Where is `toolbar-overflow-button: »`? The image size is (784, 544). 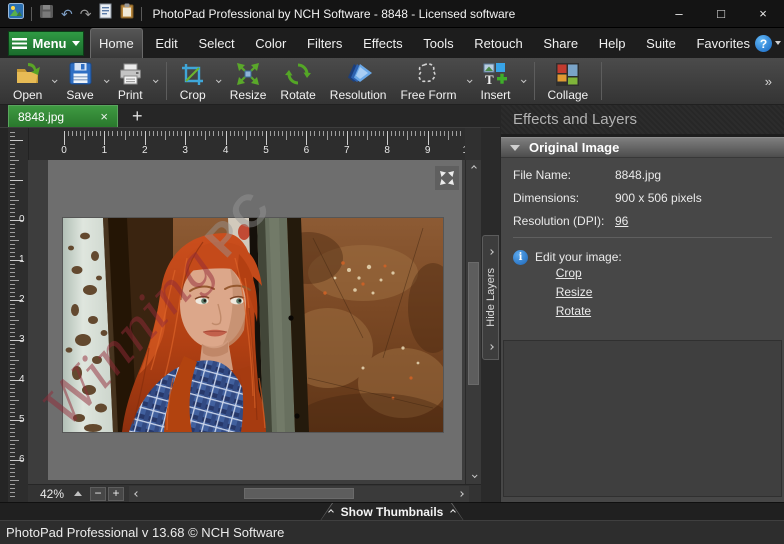 toolbar-overflow-button: » is located at coordinates (768, 81).